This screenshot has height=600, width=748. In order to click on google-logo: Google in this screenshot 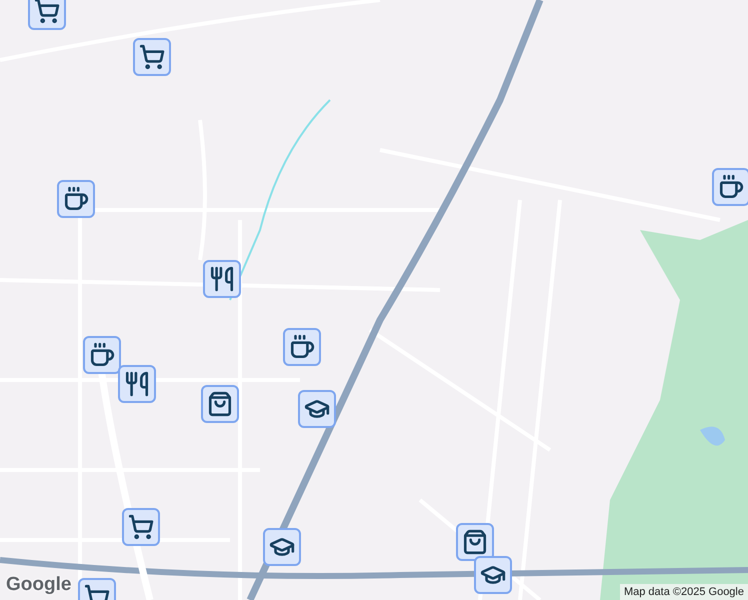, I will do `click(39, 585)`.